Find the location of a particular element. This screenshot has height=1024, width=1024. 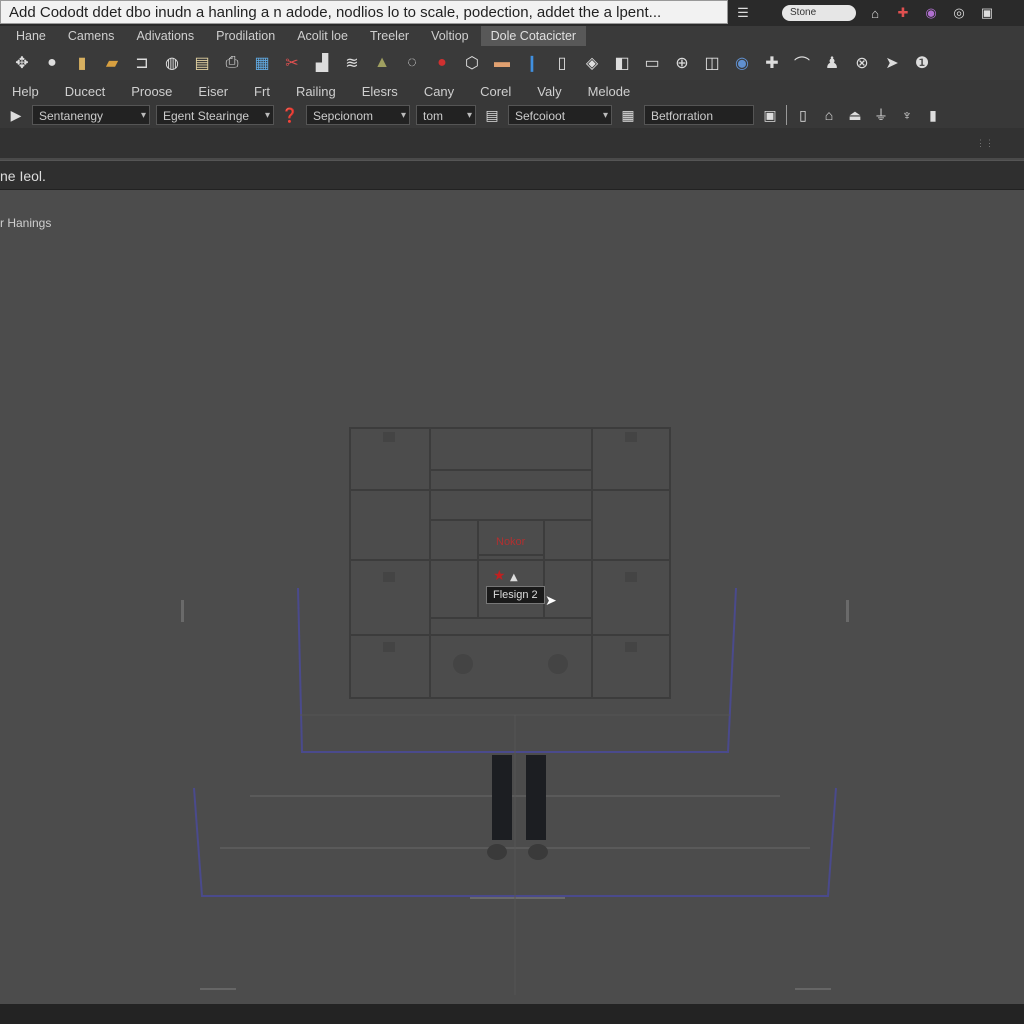

folder-icon: ▰ is located at coordinates (112, 63).